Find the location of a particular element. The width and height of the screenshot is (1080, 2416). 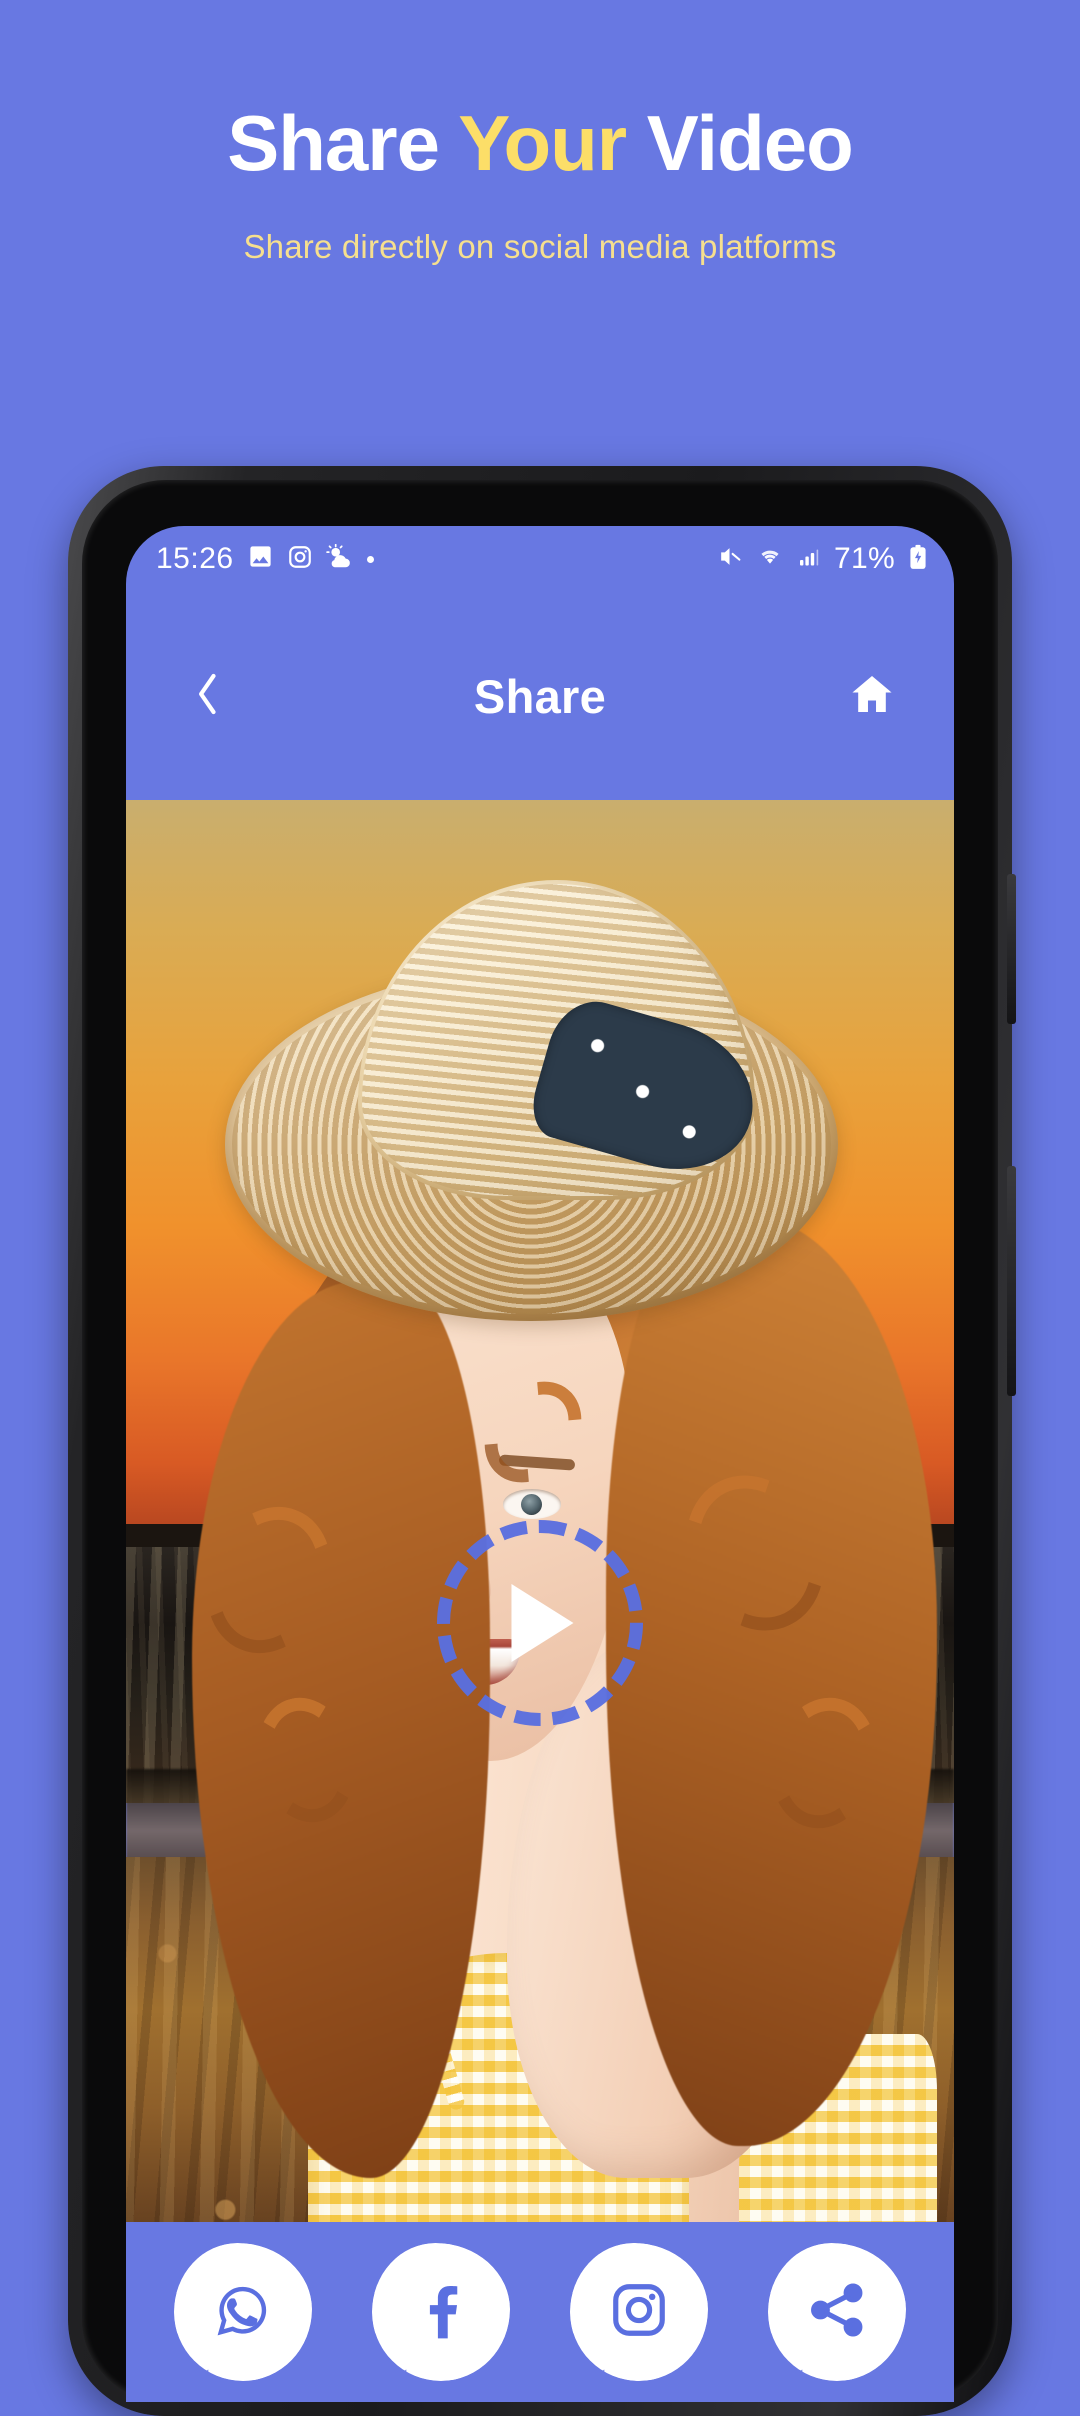

battery-percent-label: 71% is located at coordinates (864, 559).